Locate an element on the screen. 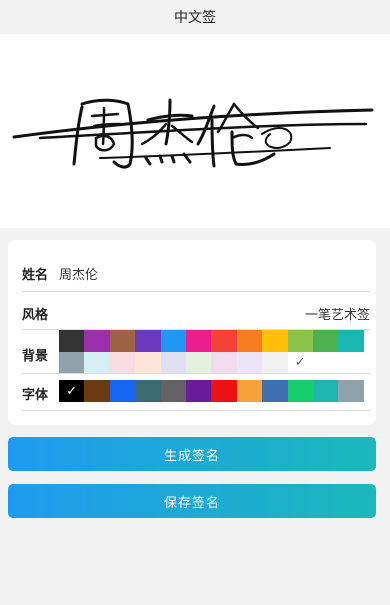 Image resolution: width=390 pixels, height=605 pixels. font-row: 字体 ✓ is located at coordinates (196, 392).